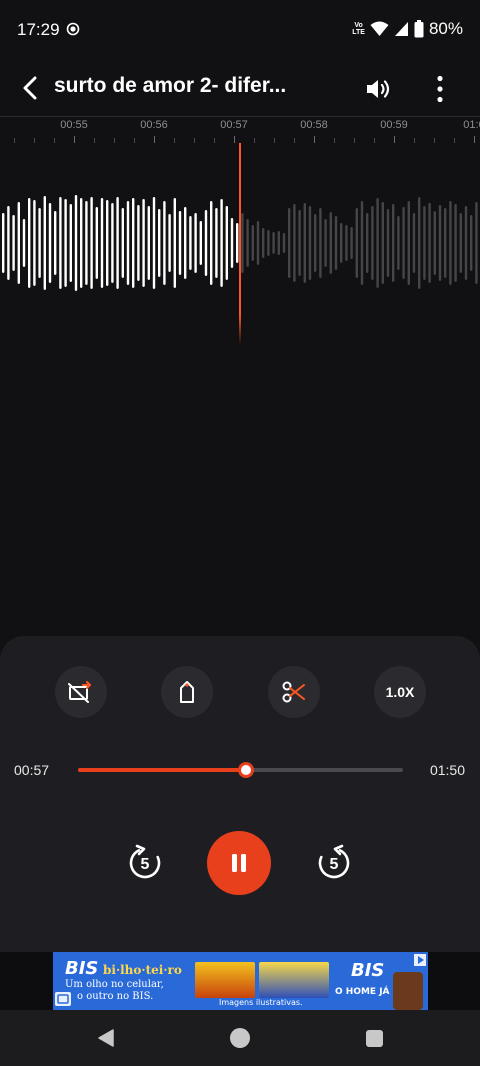 The image size is (480, 1066). Describe the element at coordinates (246, 770) in the screenshot. I see `seek-thumb` at that location.